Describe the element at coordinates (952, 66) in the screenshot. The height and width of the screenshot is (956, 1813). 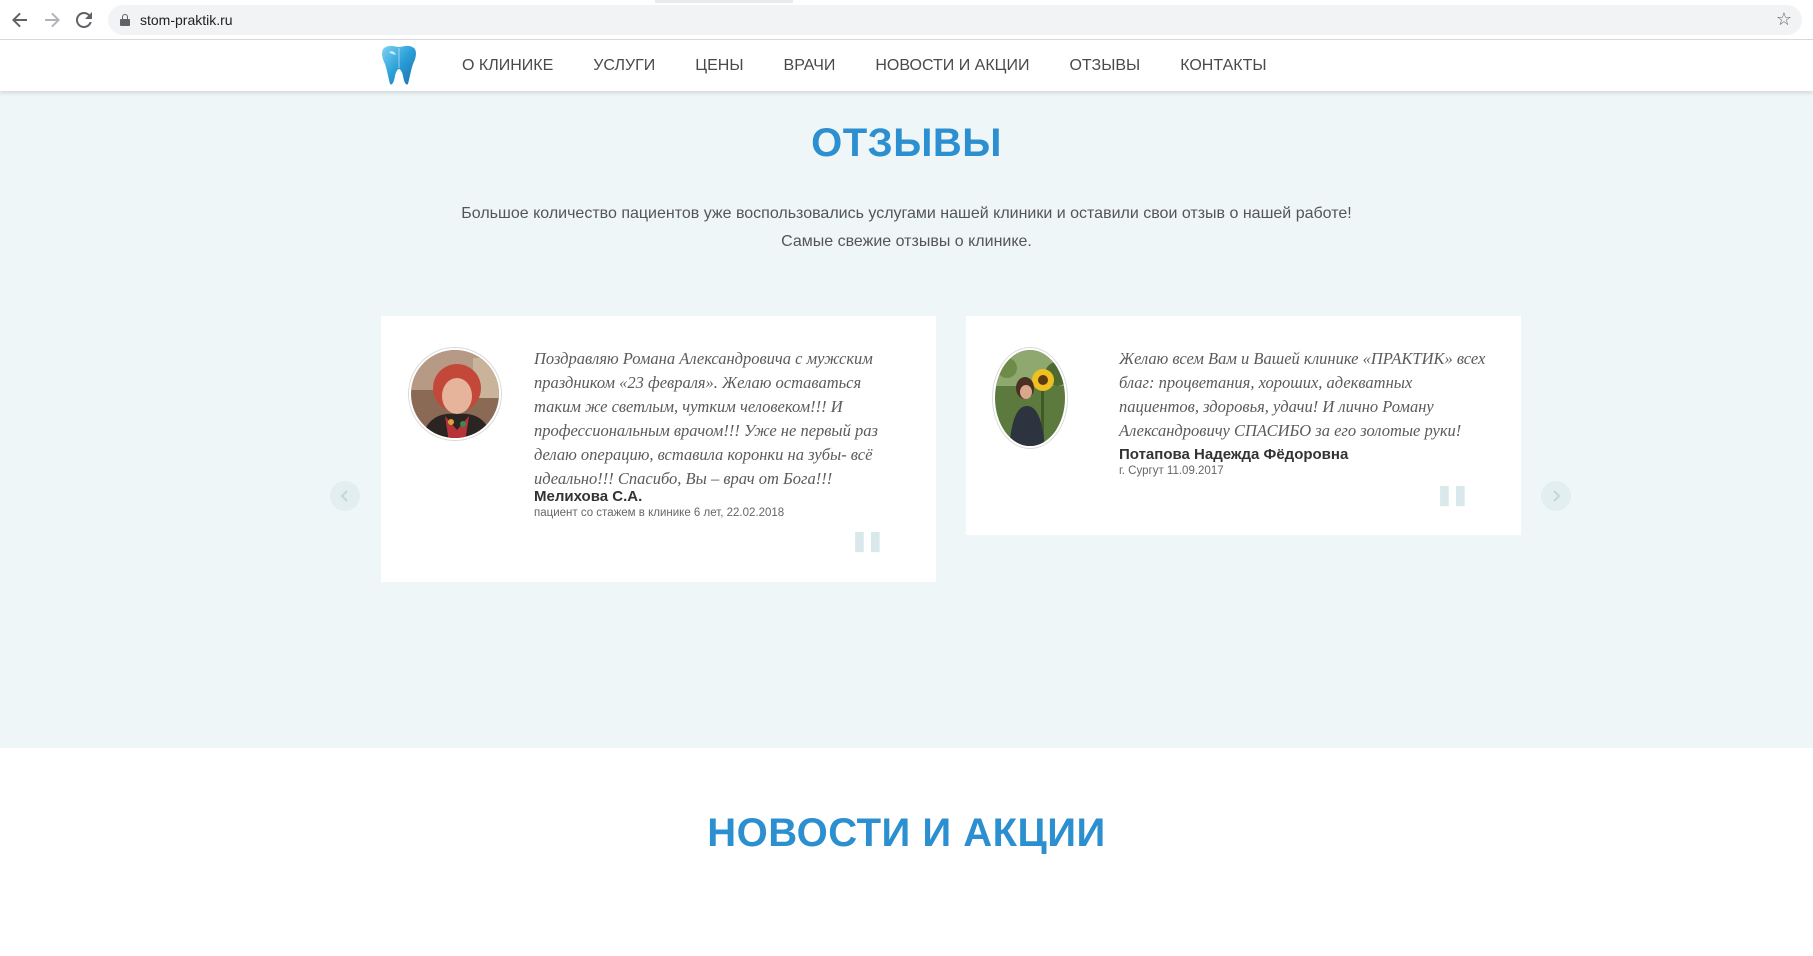
I see `nav-item-news: НОВОСТИ И АКЦИИ` at that location.